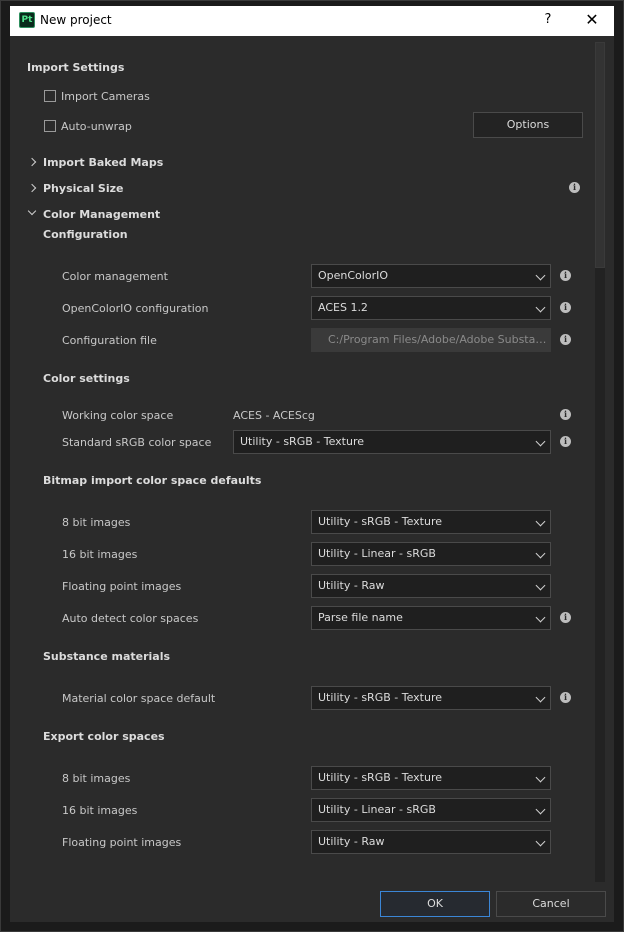 The image size is (624, 932). What do you see at coordinates (139, 698) in the screenshot?
I see `material-default-label: Material color space default` at bounding box center [139, 698].